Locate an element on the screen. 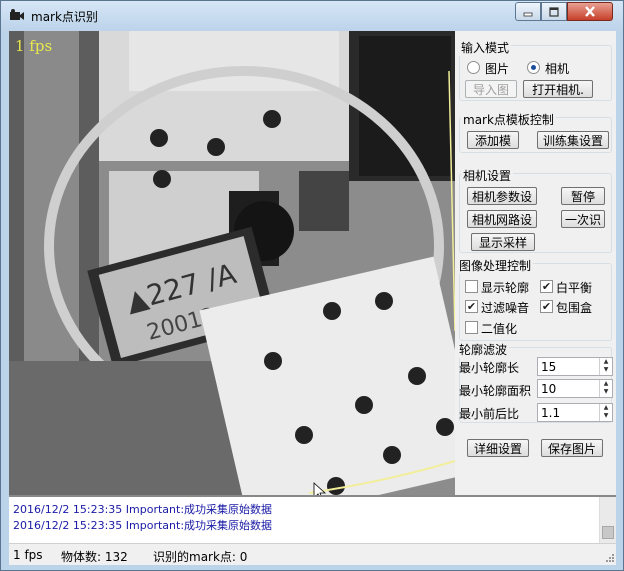 The width and height of the screenshot is (624, 571). contour-filter-label: 轮廓滤波 is located at coordinates (483, 349).